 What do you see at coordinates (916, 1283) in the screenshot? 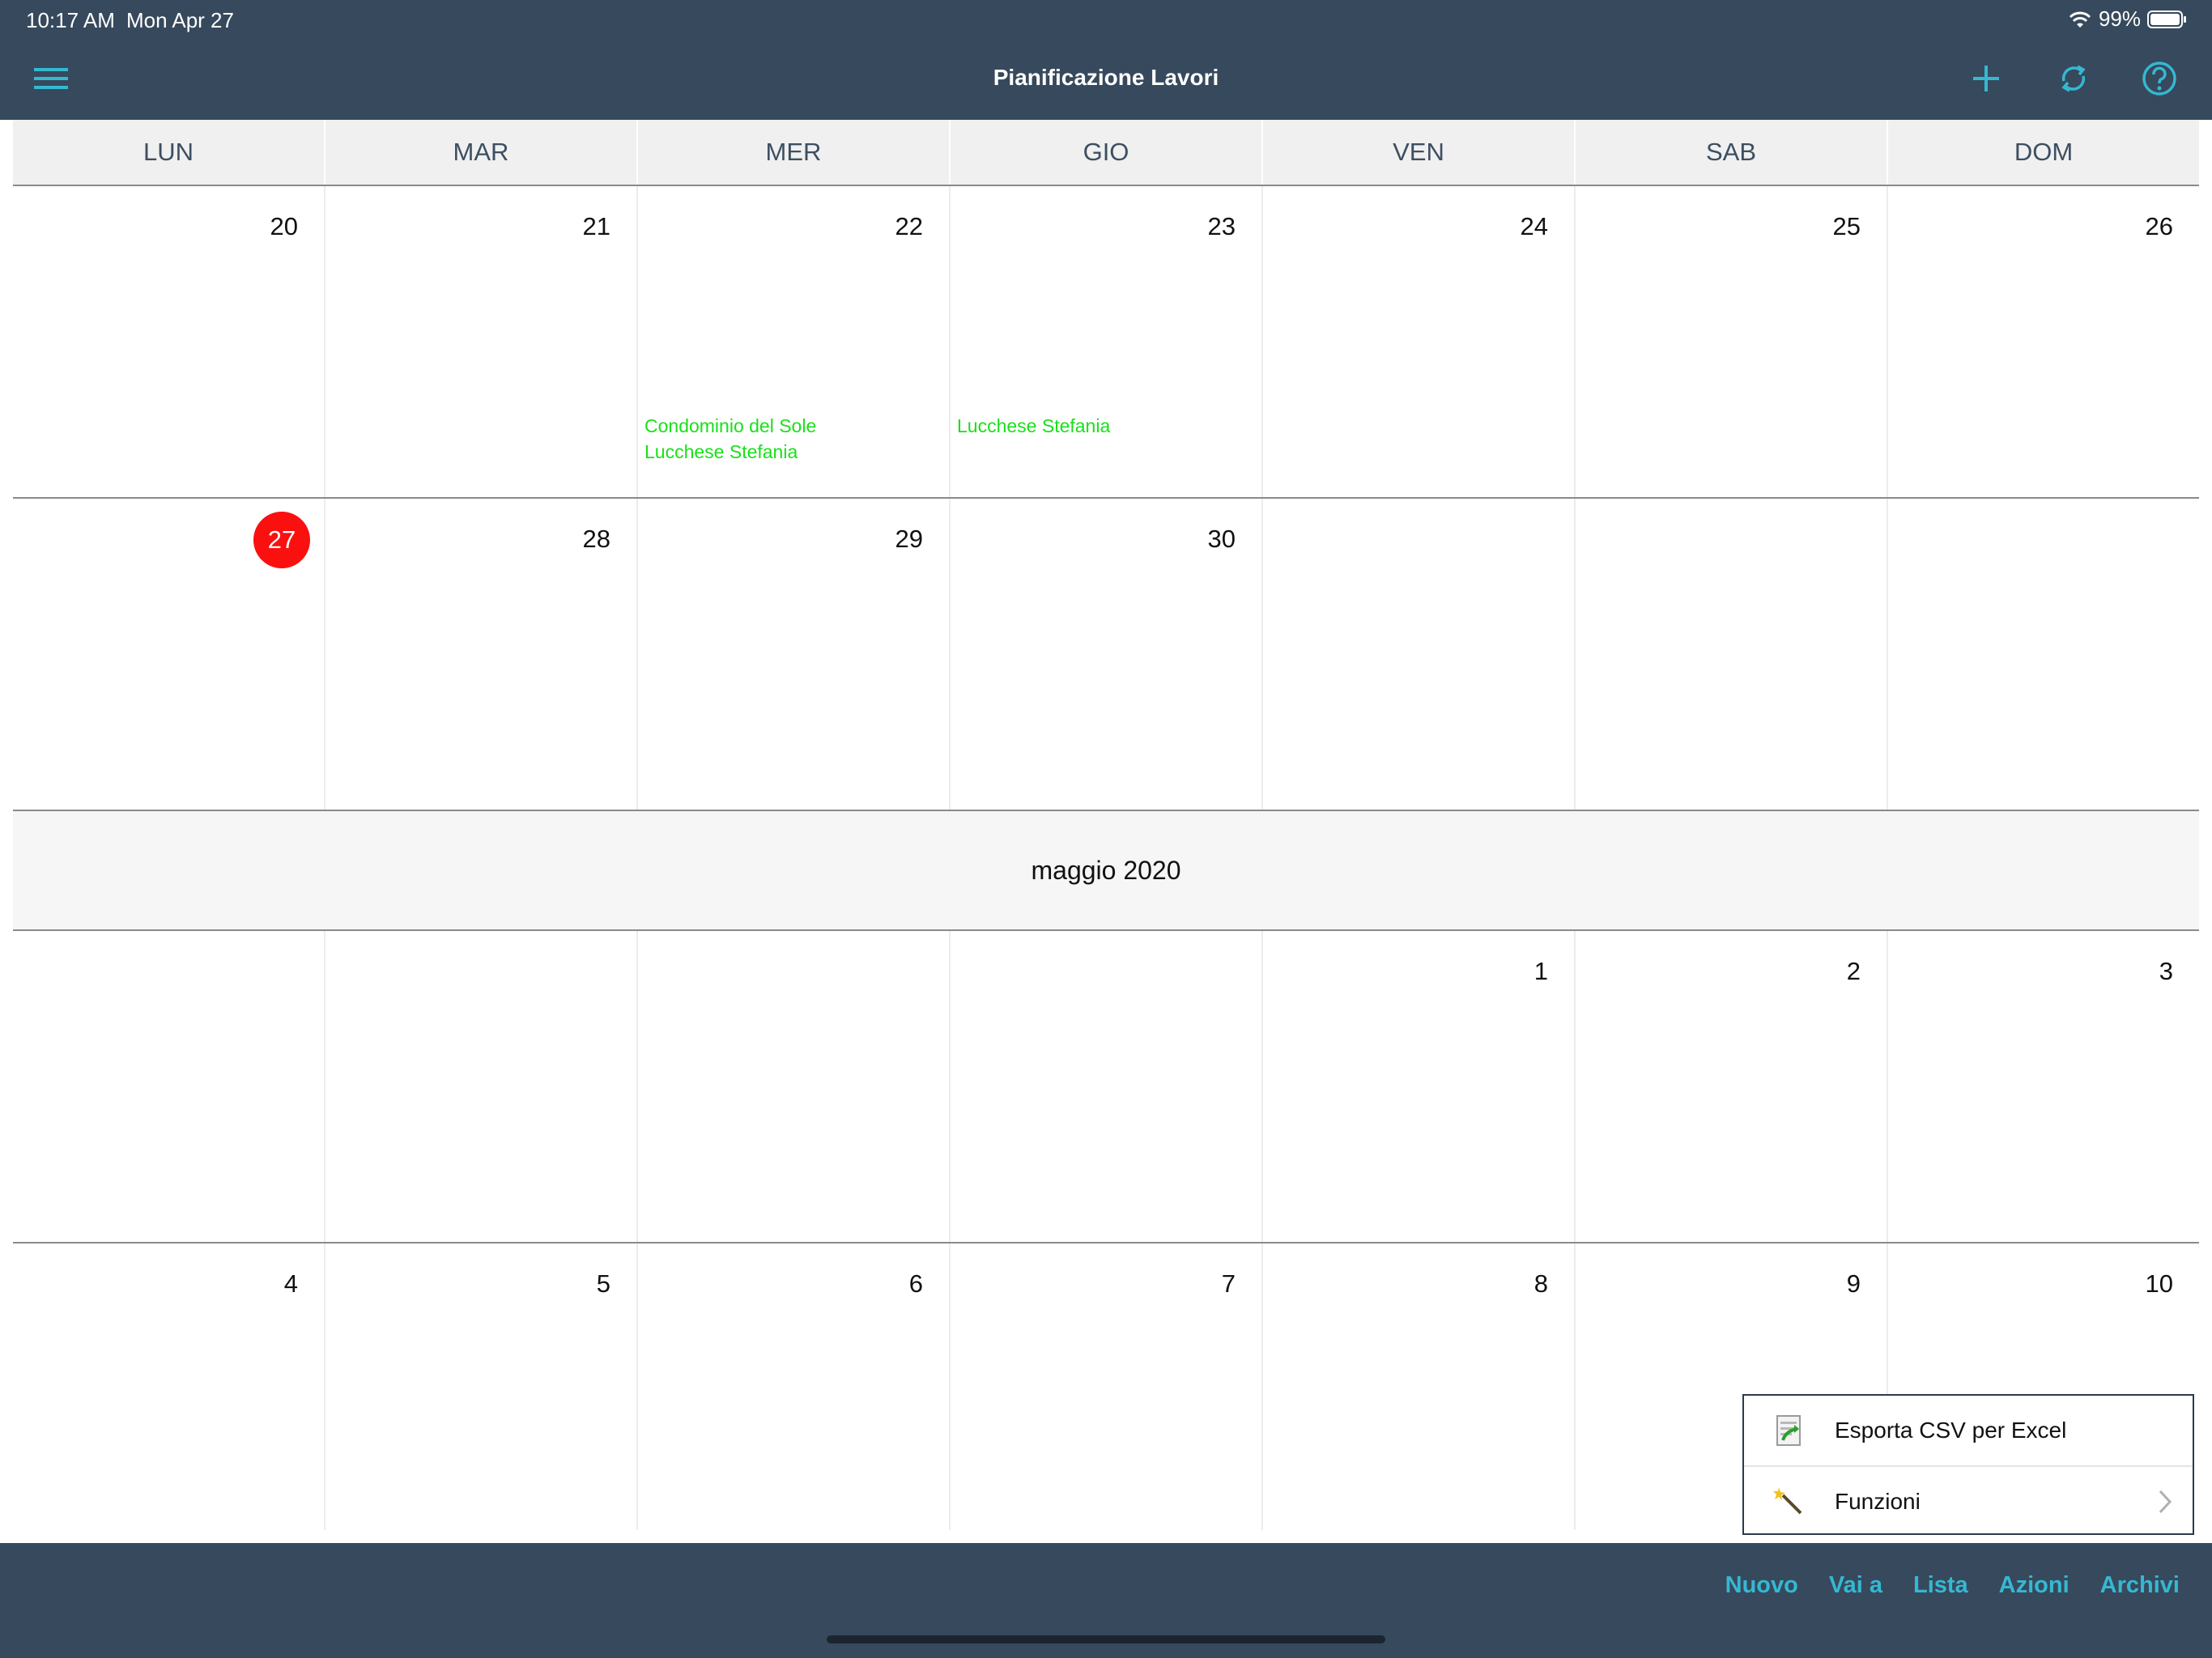
I see `day-number: 6` at bounding box center [916, 1283].